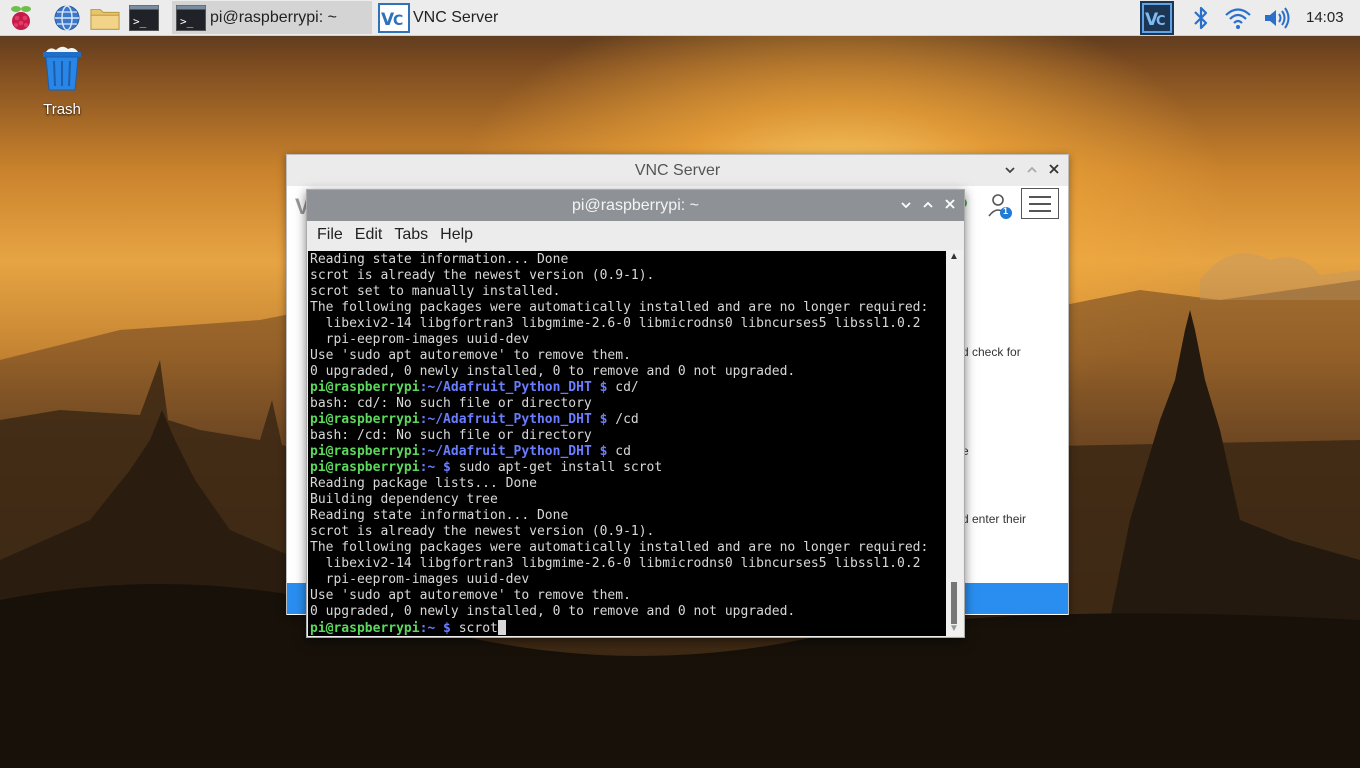  What do you see at coordinates (954, 603) in the screenshot?
I see `scrollbar-thumb` at bounding box center [954, 603].